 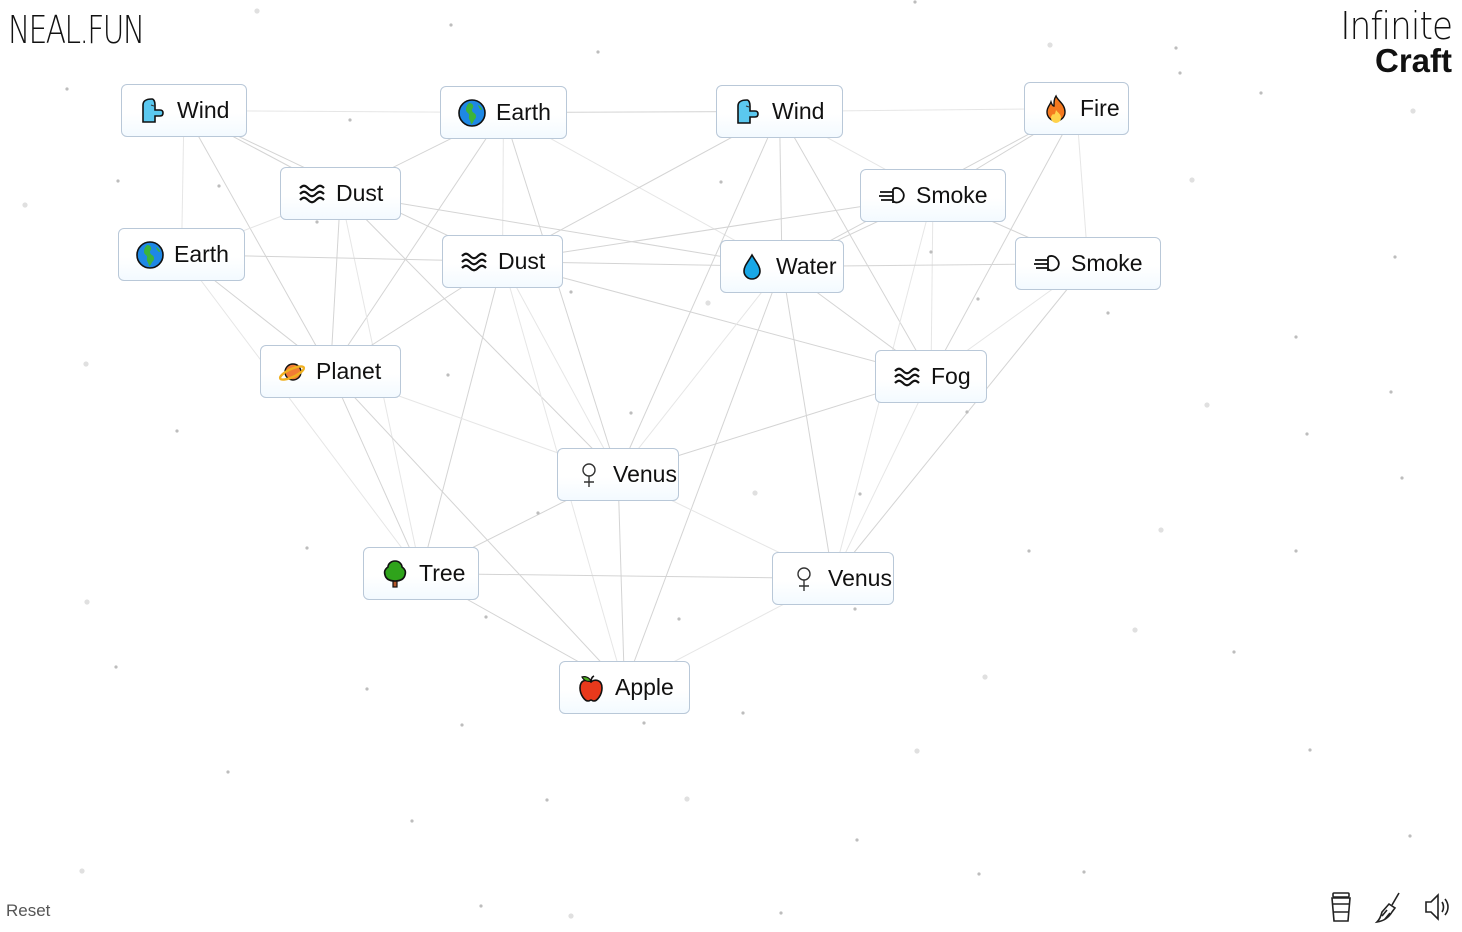 I want to click on element-label: Dust, so click(x=522, y=261).